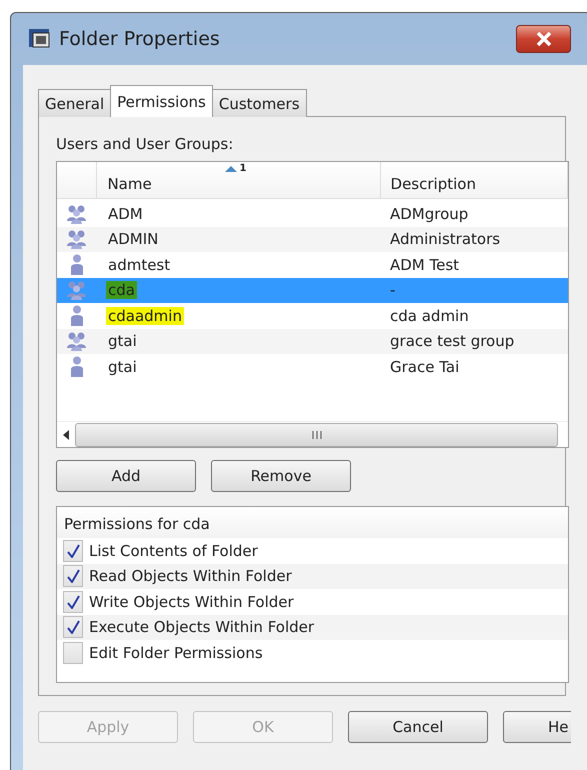 Image resolution: width=587 pixels, height=770 pixels. What do you see at coordinates (392, 290) in the screenshot?
I see `description-cell-text: -` at bounding box center [392, 290].